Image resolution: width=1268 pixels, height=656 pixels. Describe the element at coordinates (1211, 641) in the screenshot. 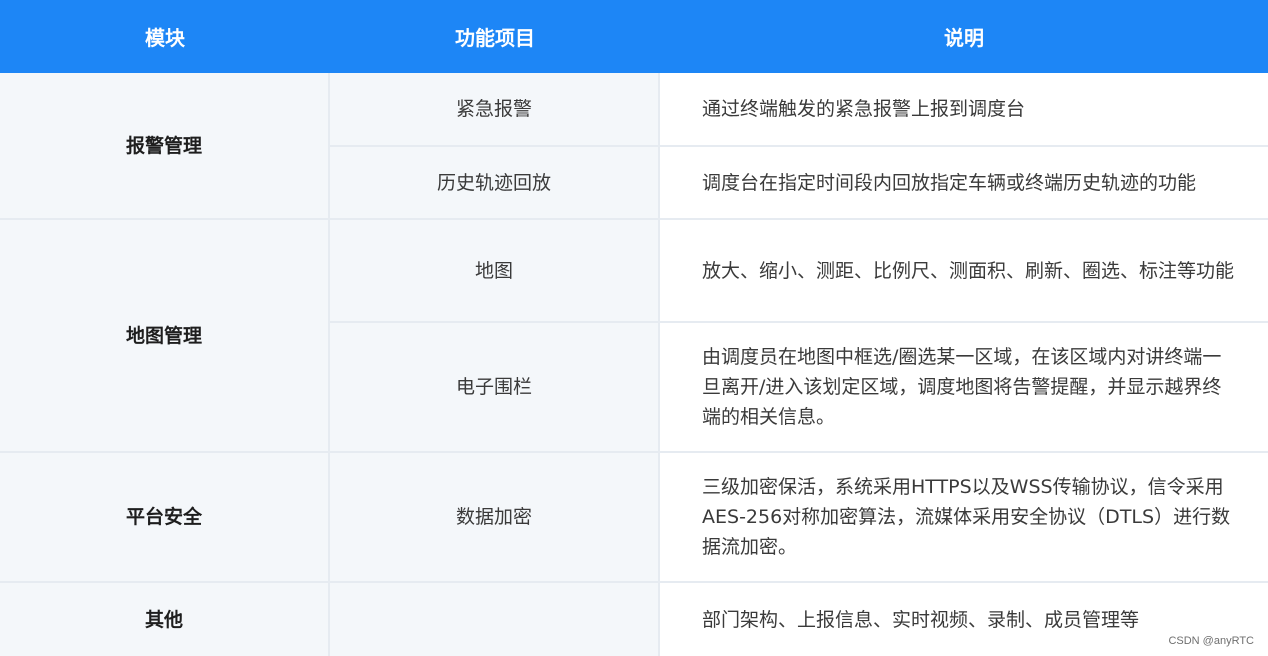

I see `watermark: CSDN @anyRTC` at that location.